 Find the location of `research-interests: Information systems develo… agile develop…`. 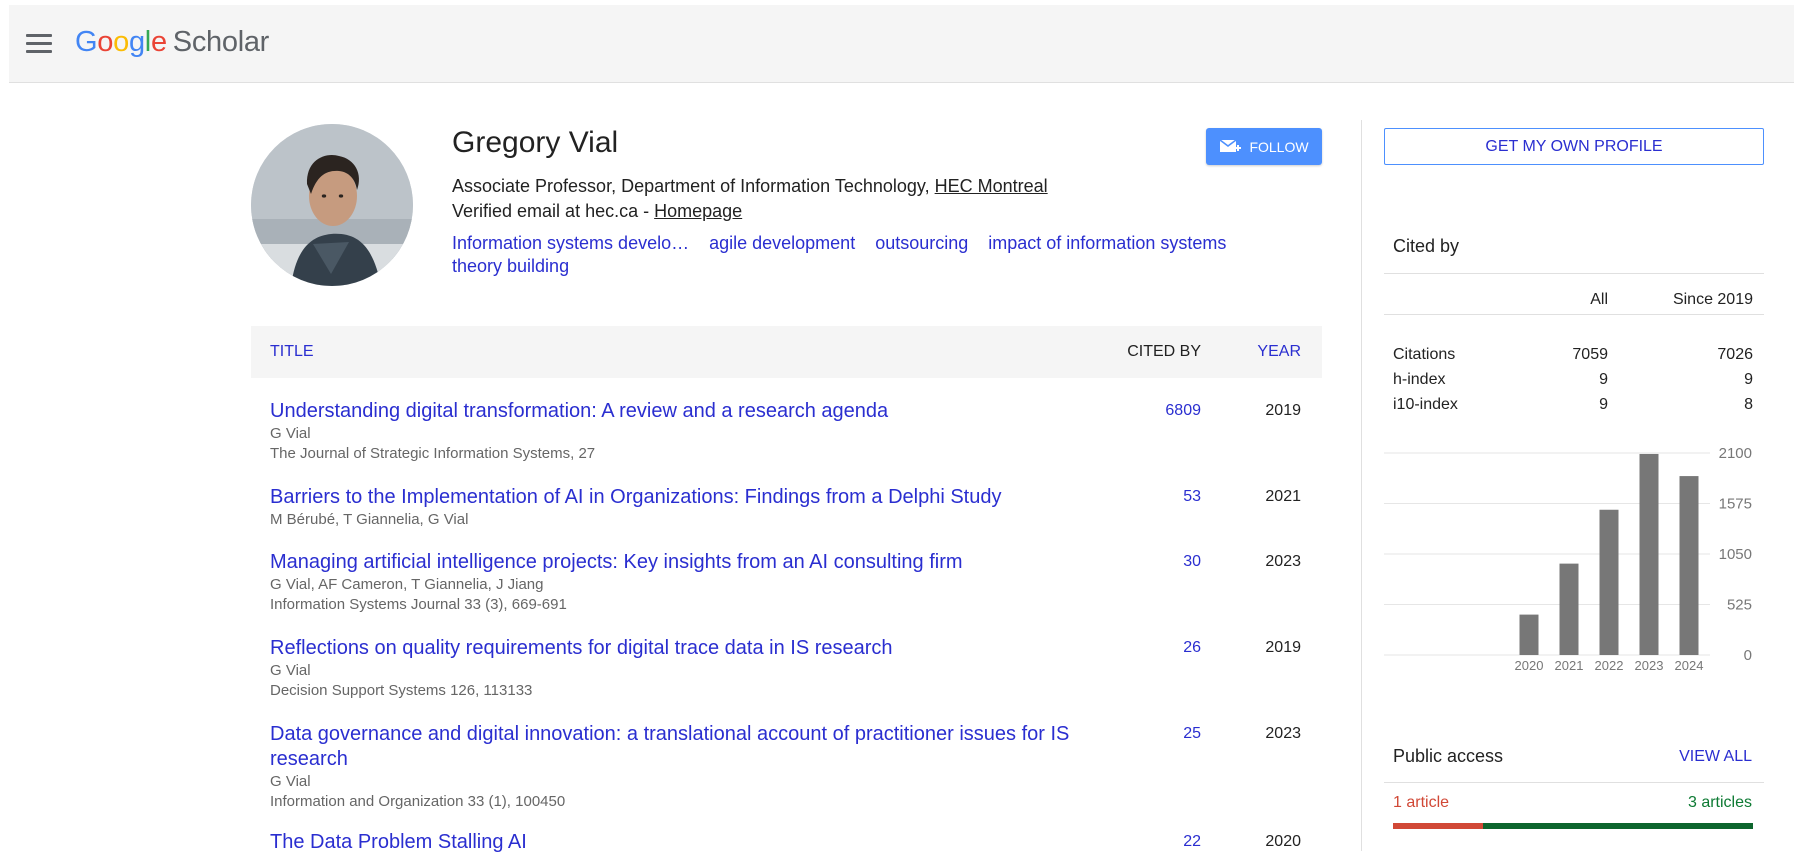

research-interests: Information systems develo… agile develop… is located at coordinates (867, 255).